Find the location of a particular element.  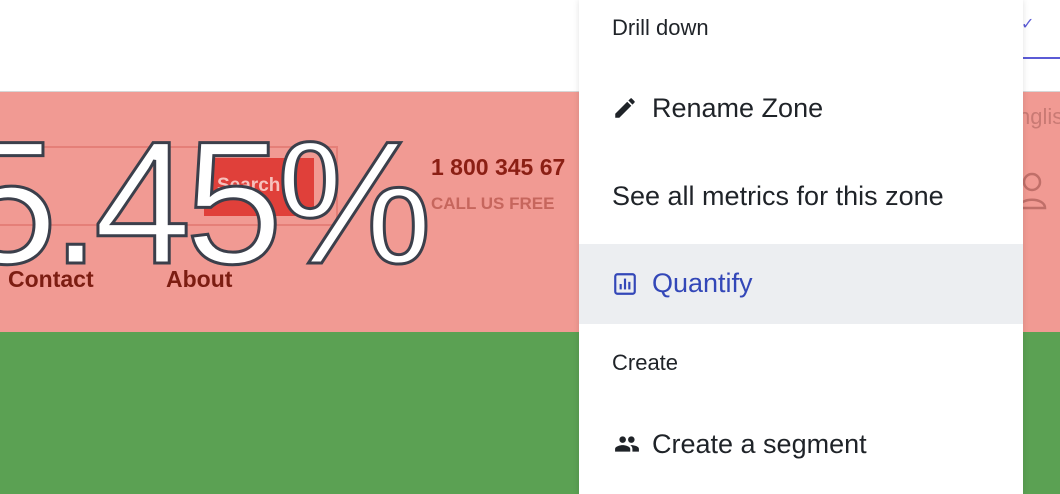

menu-item-label: See all metrics for this zone is located at coordinates (778, 196).